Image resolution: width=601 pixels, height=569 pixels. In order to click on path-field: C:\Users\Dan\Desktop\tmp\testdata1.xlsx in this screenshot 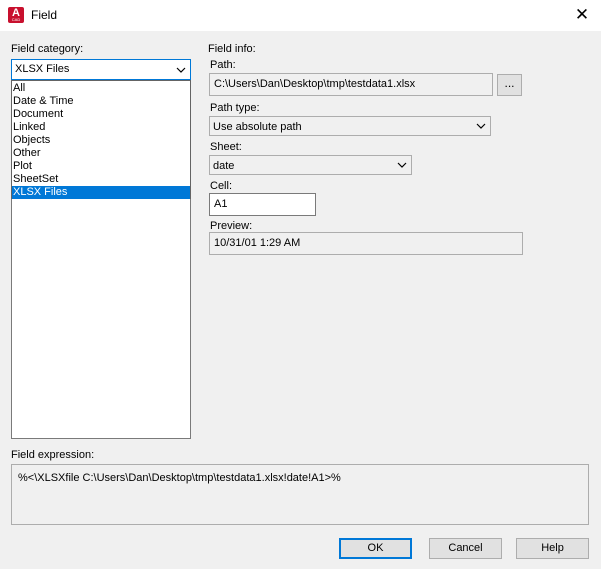, I will do `click(351, 84)`.